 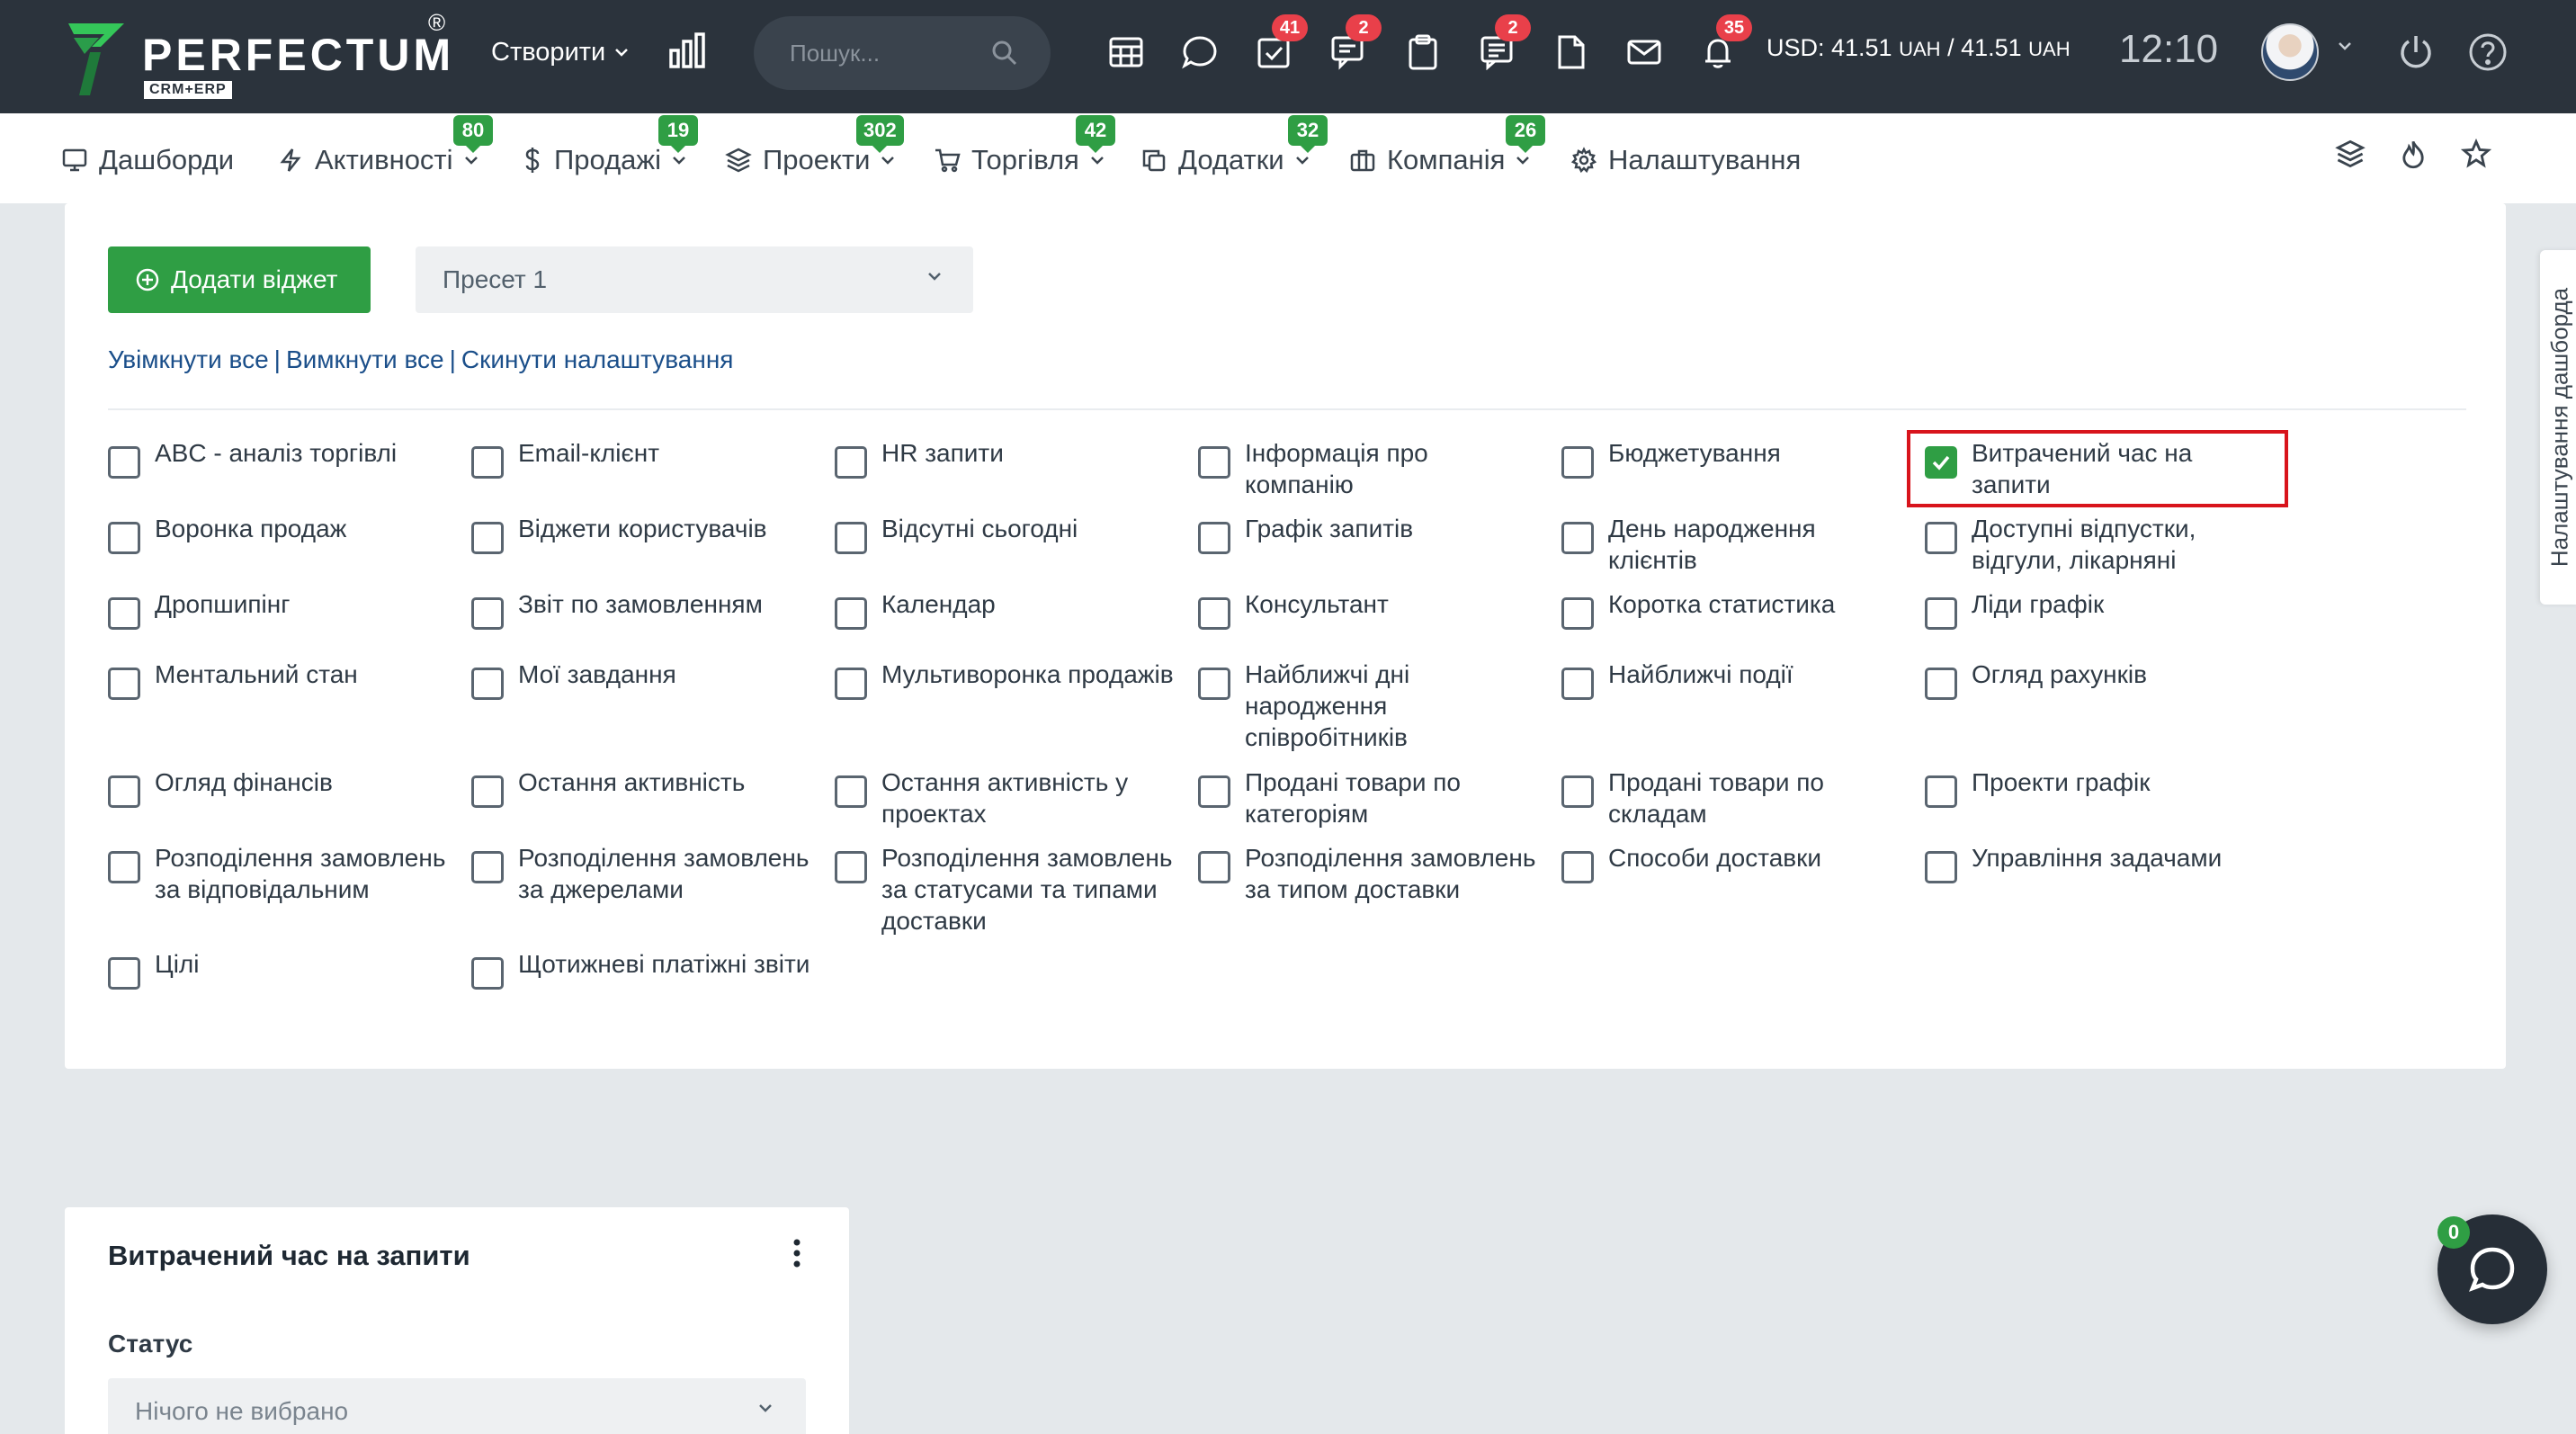 I want to click on currency-rate: USD: 41.51 UAH / 41.51 UAH, so click(x=1919, y=47).